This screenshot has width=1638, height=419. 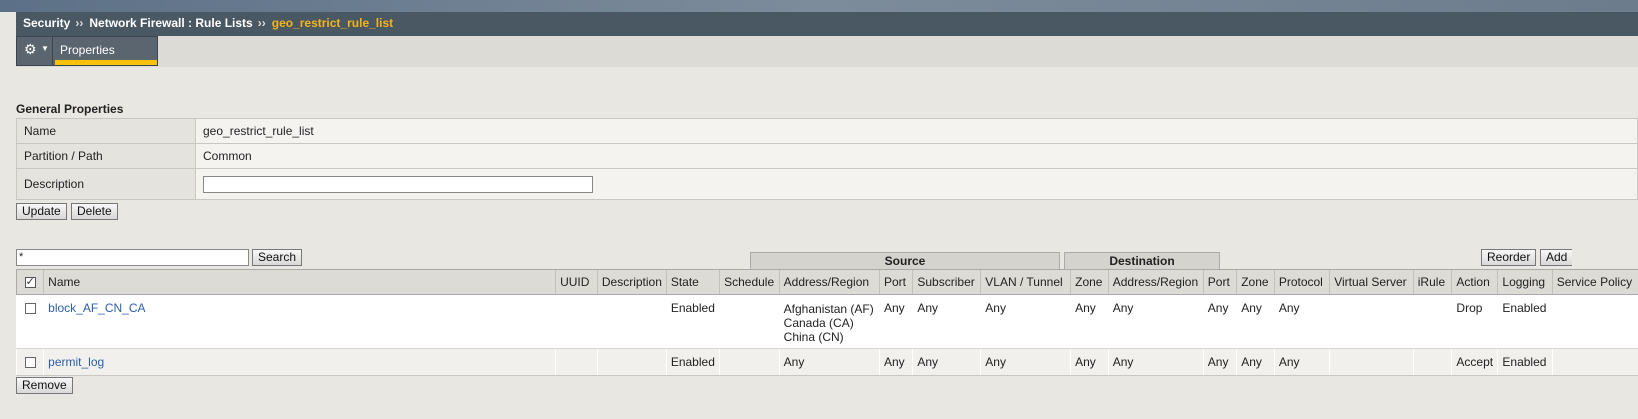 I want to click on rule-name-cell: block_AF_CN_CA, so click(x=299, y=321).